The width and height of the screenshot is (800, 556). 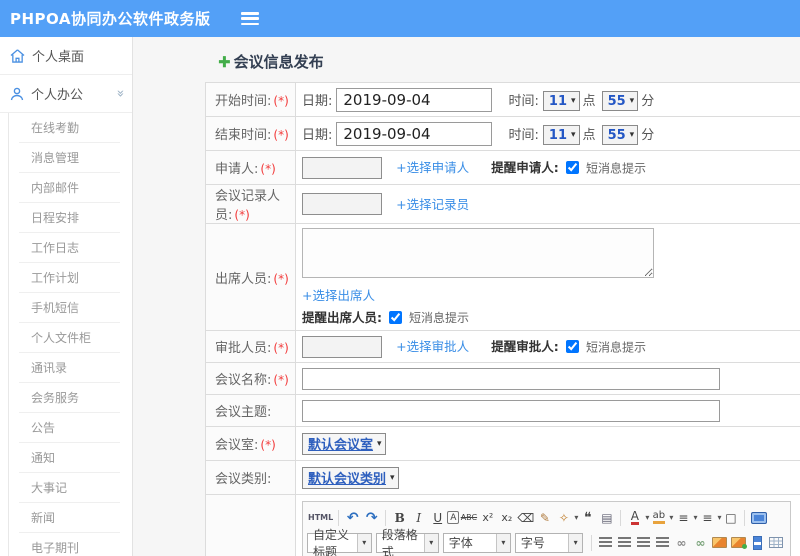 I want to click on insert-table-icon, so click(x=776, y=543).